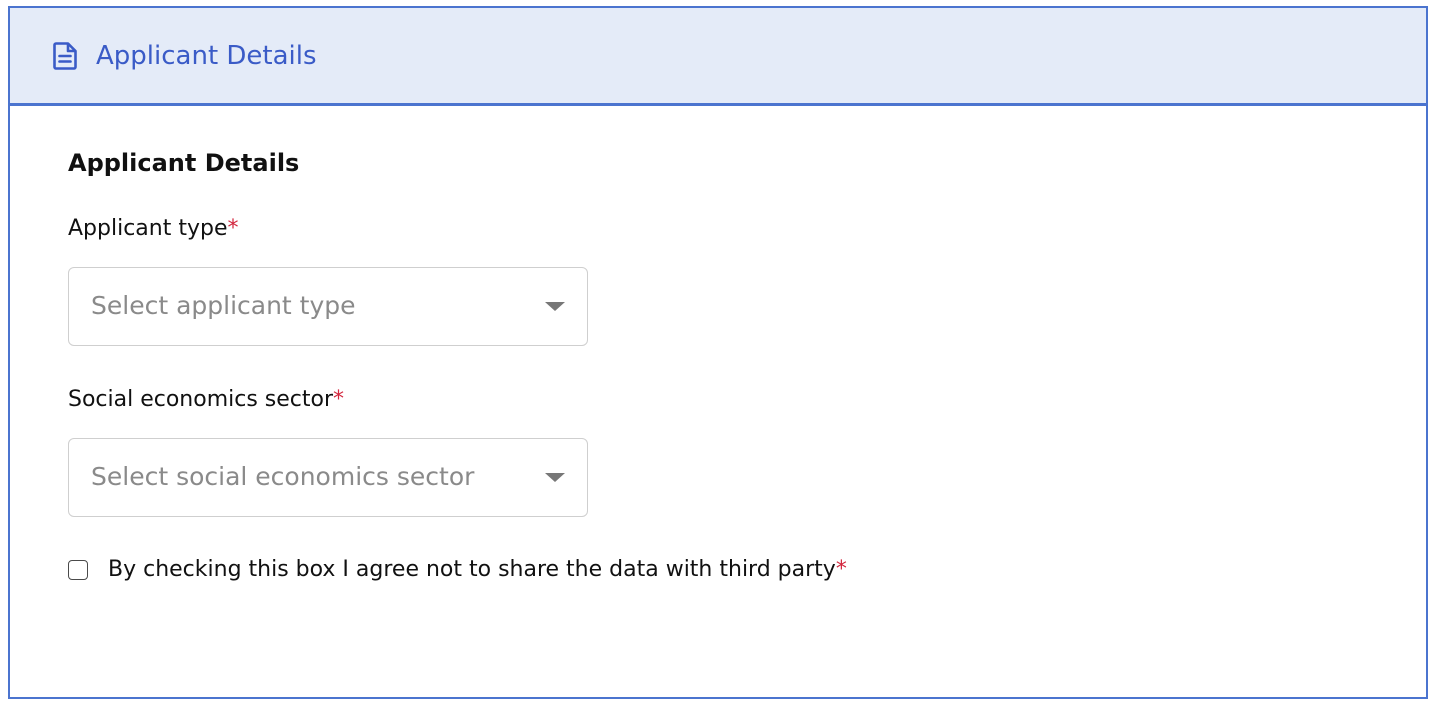 This screenshot has width=1436, height=706. I want to click on applicant-type-label: Applicant type*, so click(153, 229).